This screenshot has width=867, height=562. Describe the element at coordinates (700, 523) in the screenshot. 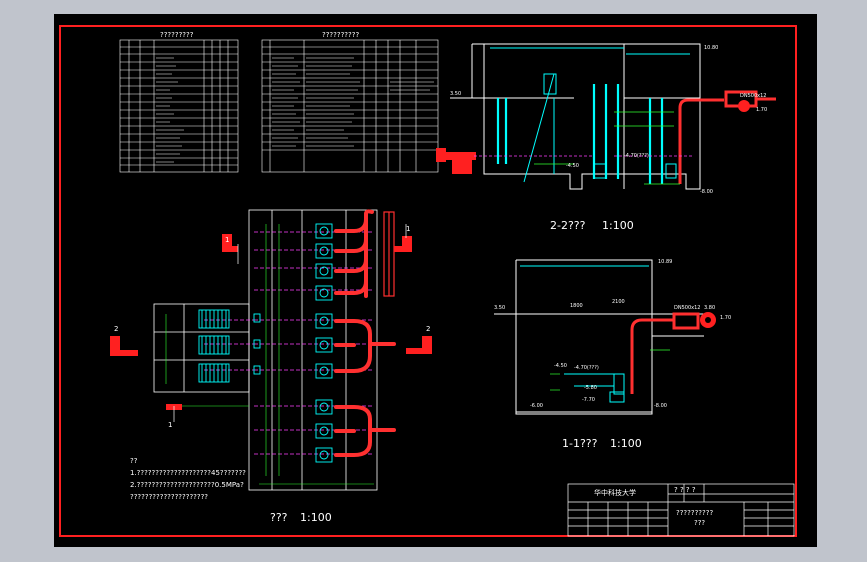

I see `drawing-subtitle: ???` at that location.